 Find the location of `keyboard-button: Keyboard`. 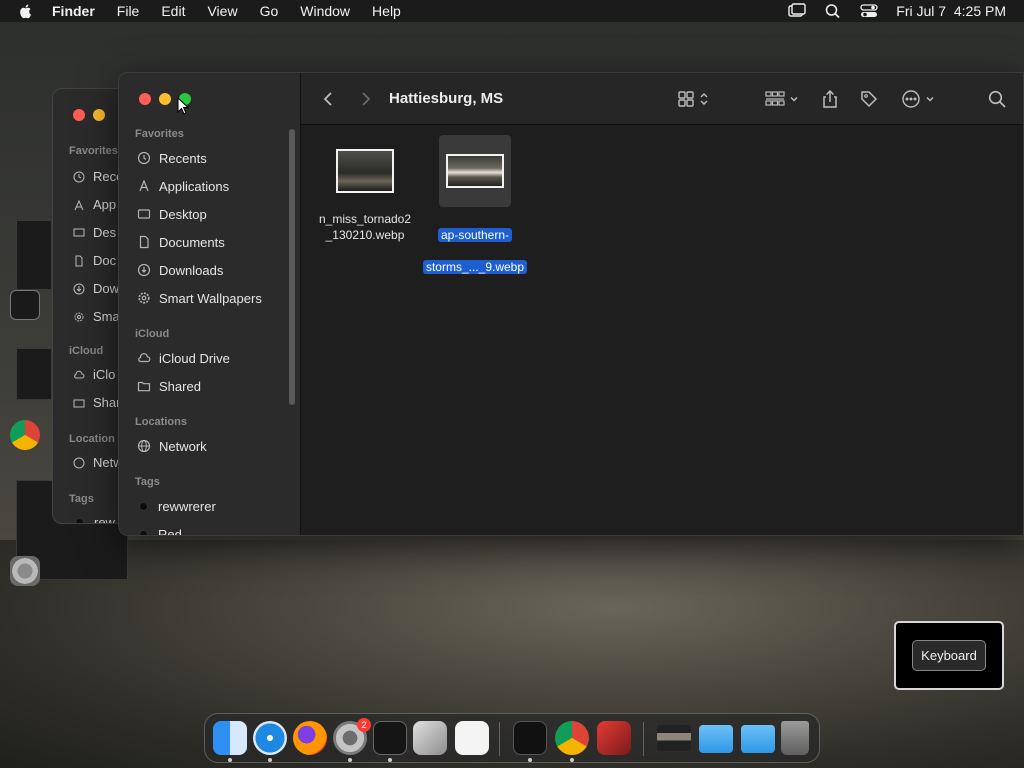

keyboard-button: Keyboard is located at coordinates (949, 655).